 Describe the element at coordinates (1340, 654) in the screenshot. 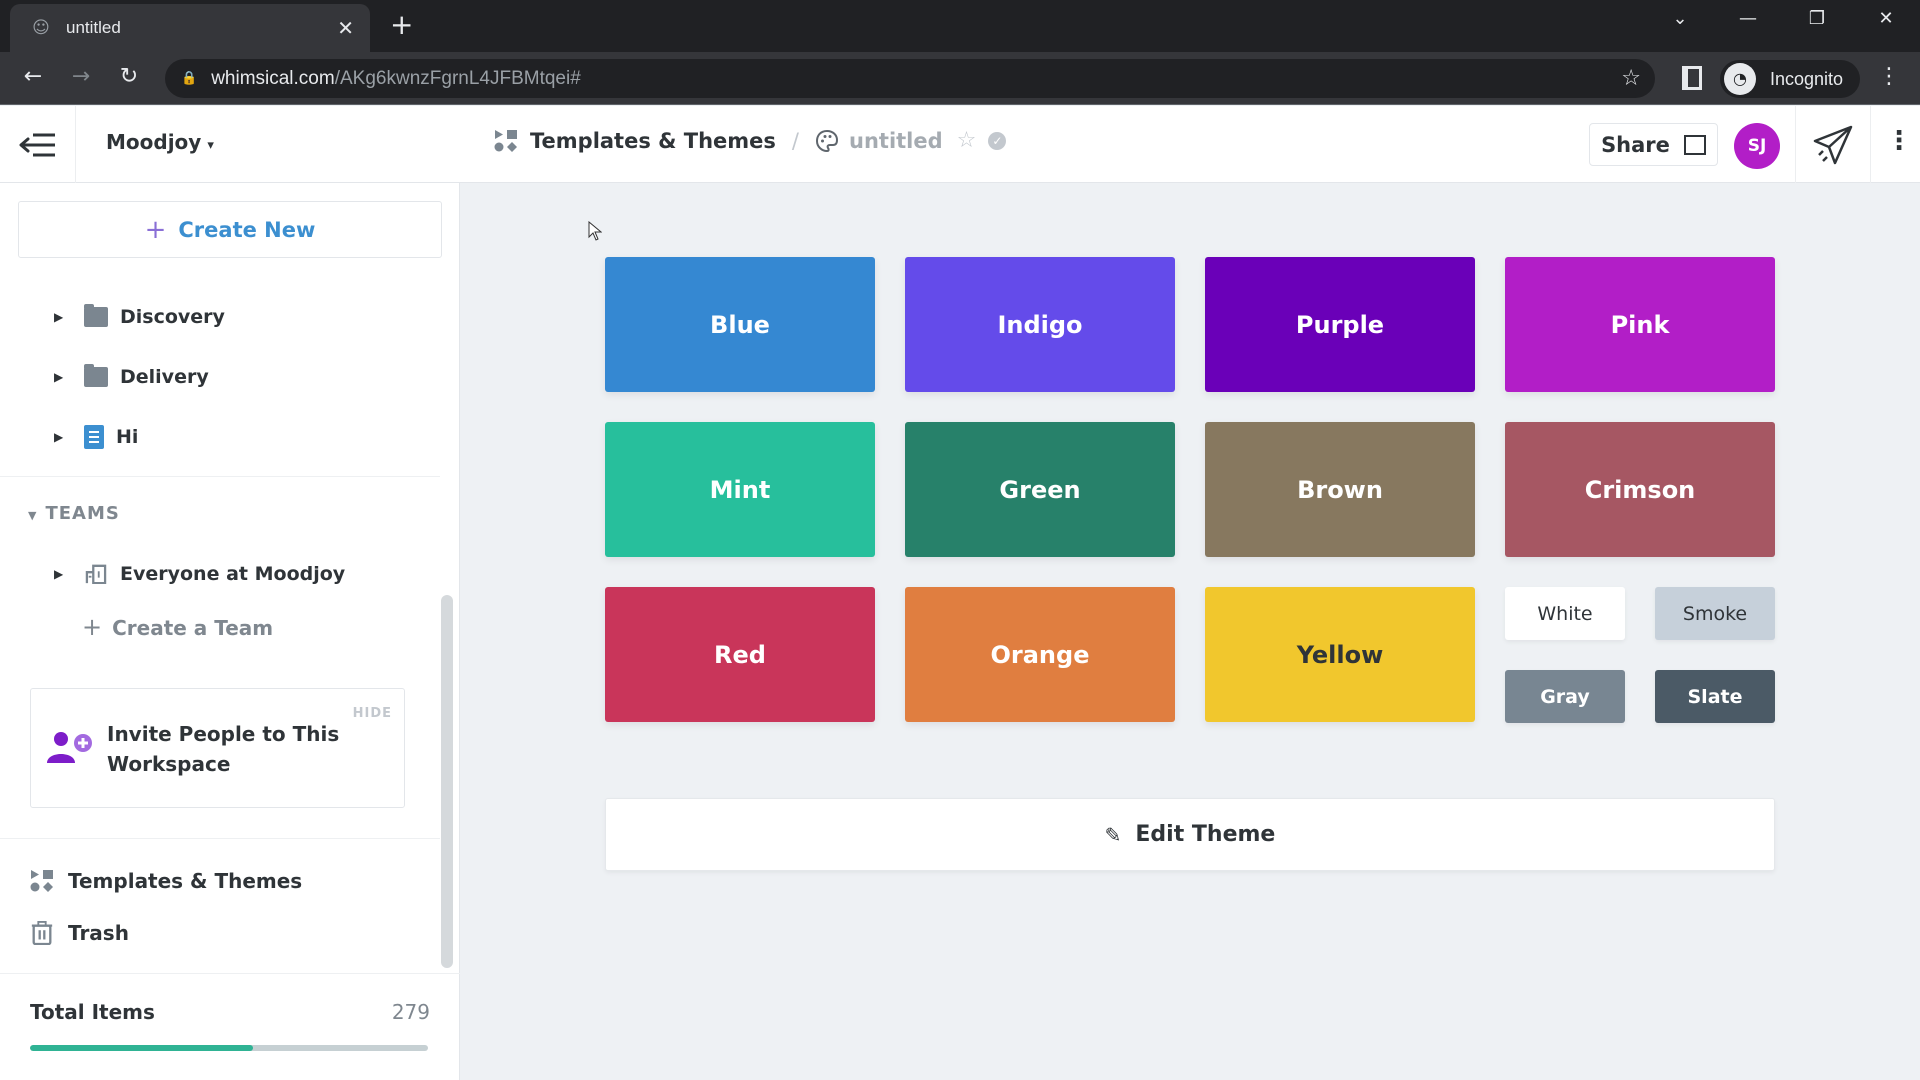

I see `swatch-yellow: Yellow` at that location.